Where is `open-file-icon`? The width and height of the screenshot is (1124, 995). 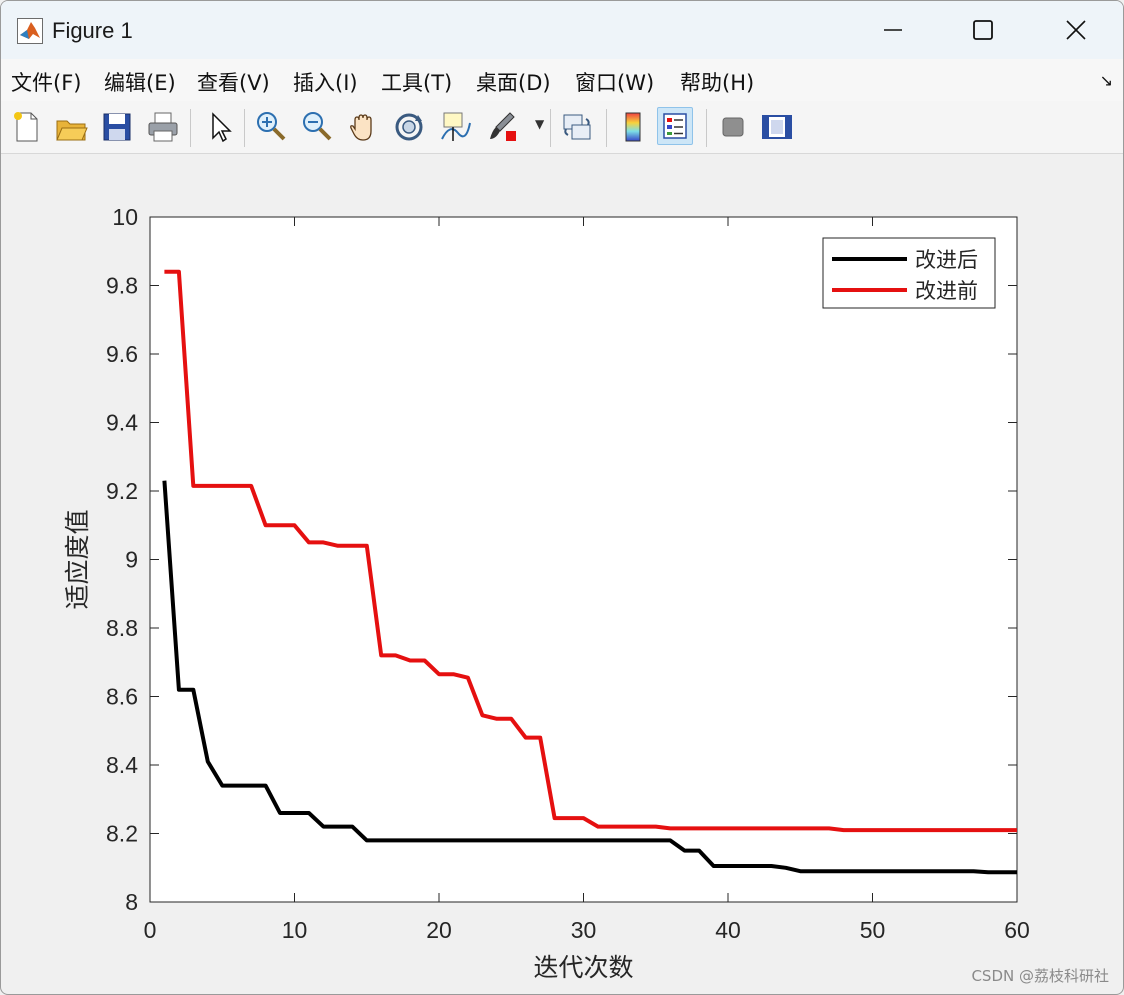 open-file-icon is located at coordinates (71, 127).